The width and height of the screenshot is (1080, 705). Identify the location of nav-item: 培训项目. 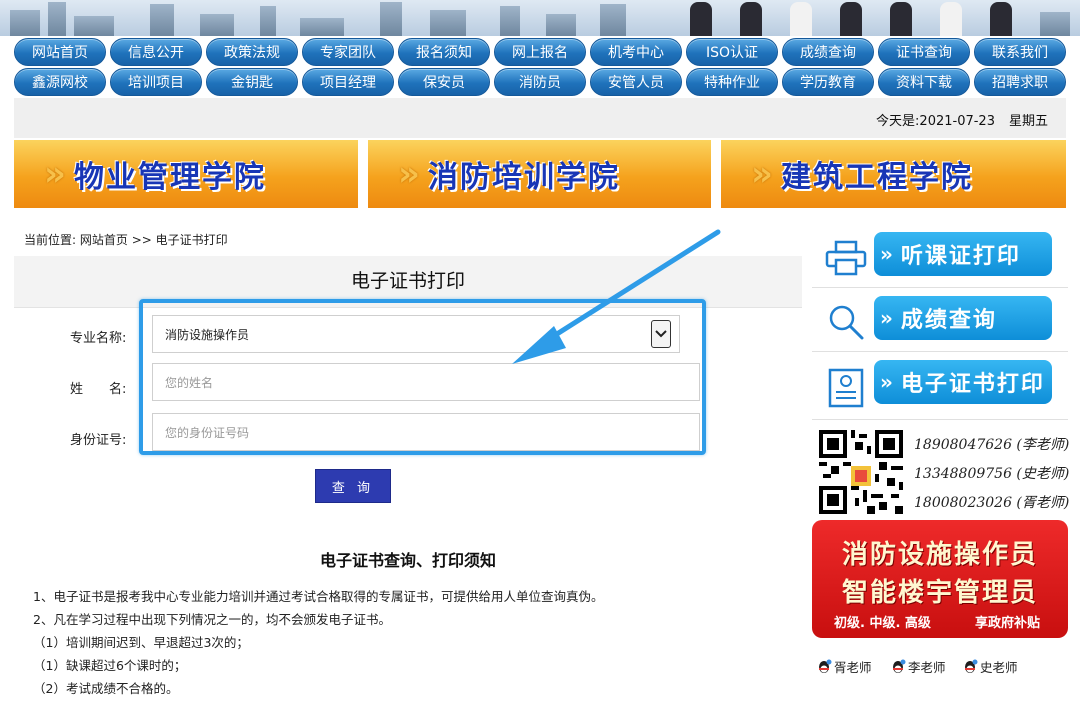
(156, 82).